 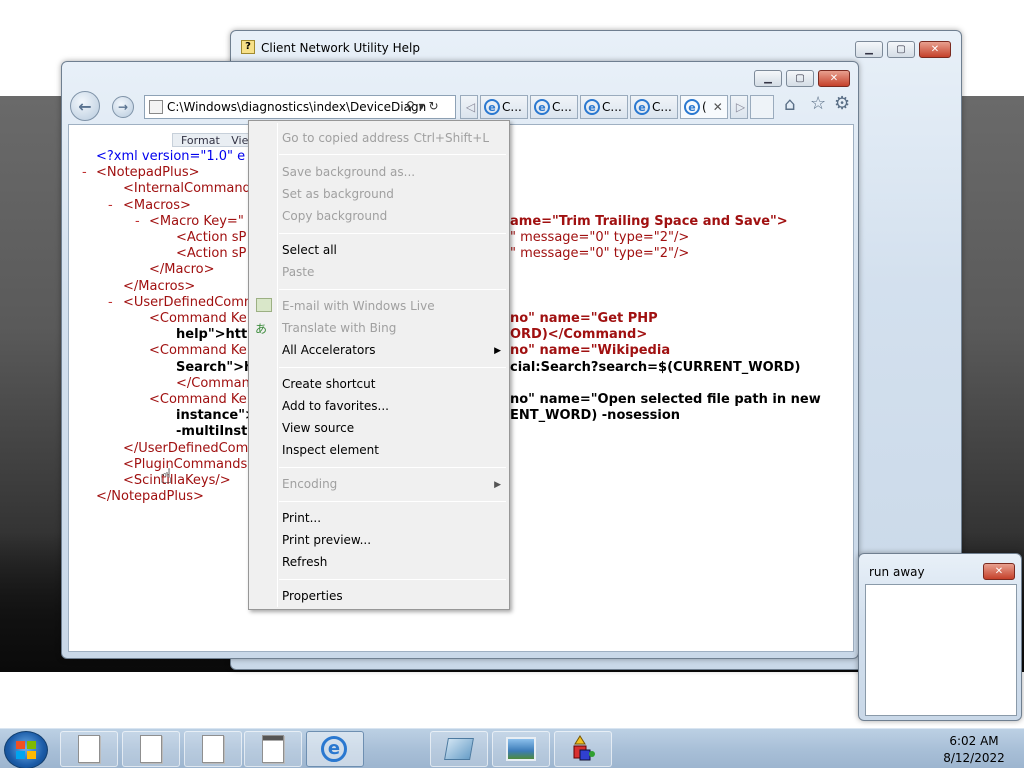 What do you see at coordinates (239, 140) in the screenshot?
I see `view-menu: Vie` at bounding box center [239, 140].